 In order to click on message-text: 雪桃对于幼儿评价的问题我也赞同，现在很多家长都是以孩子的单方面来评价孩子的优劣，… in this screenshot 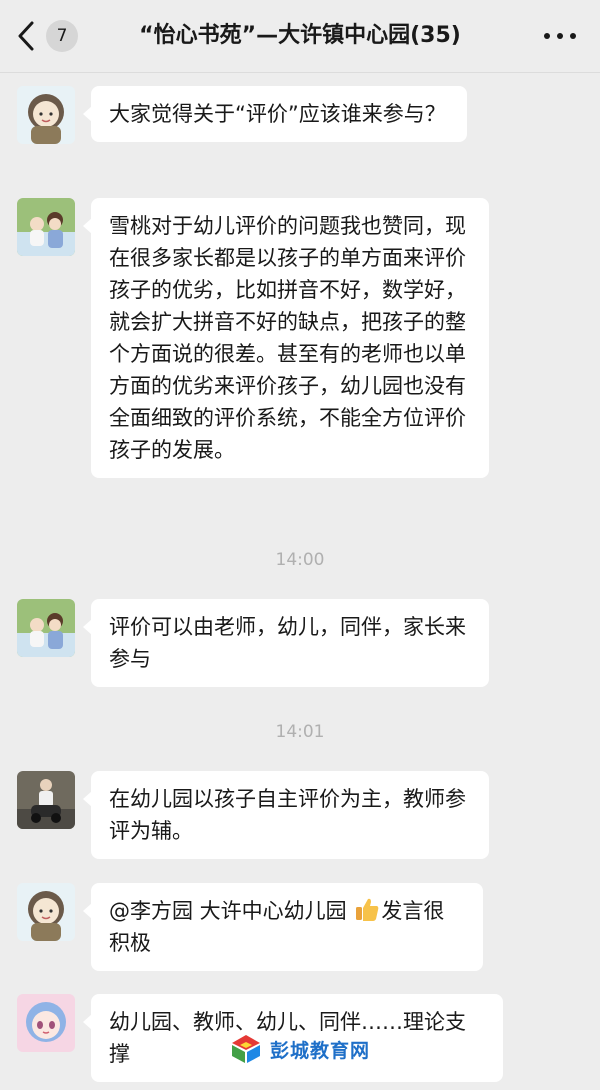, I will do `click(287, 338)`.